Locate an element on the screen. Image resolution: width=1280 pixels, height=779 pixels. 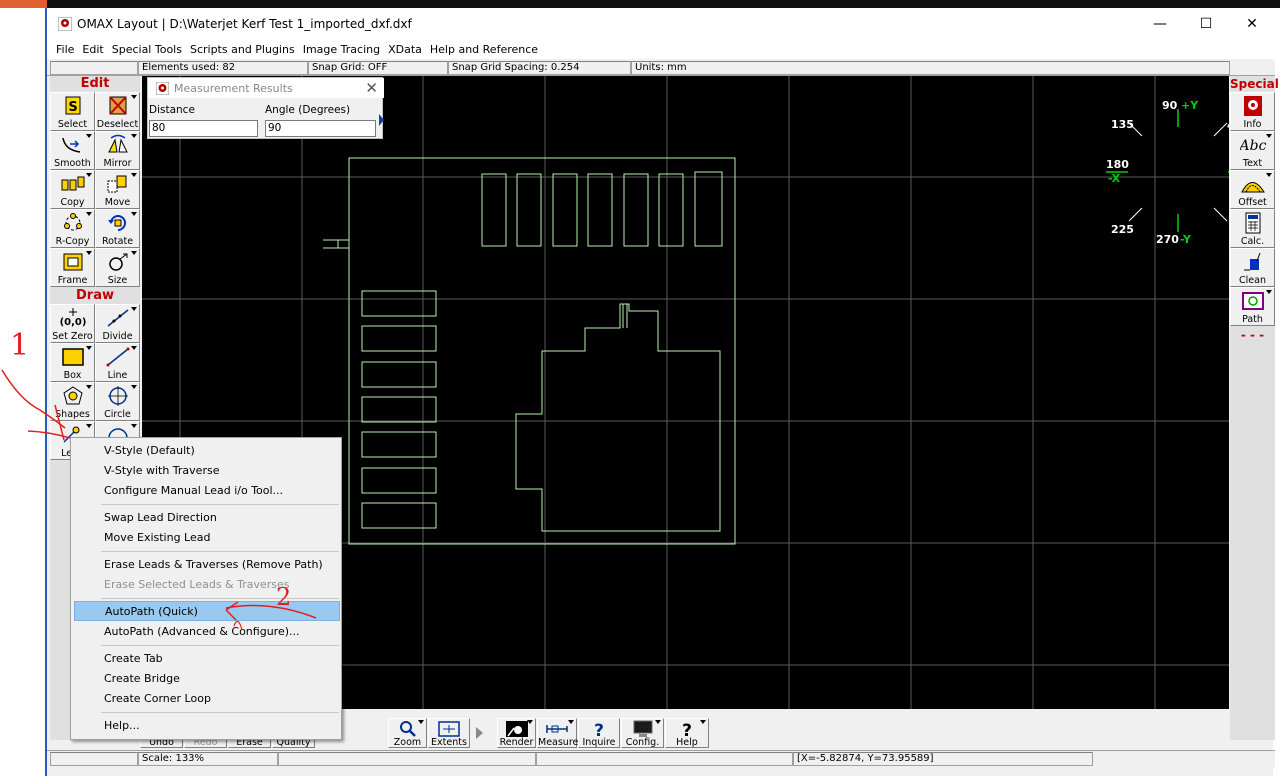
size-tool: Size is located at coordinates (117, 267).